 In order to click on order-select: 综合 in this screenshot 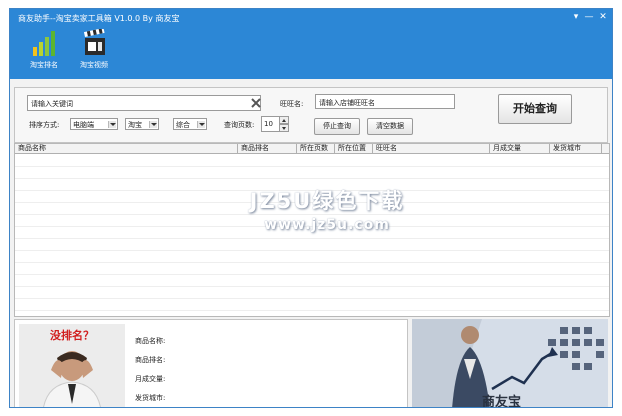, I will do `click(190, 124)`.